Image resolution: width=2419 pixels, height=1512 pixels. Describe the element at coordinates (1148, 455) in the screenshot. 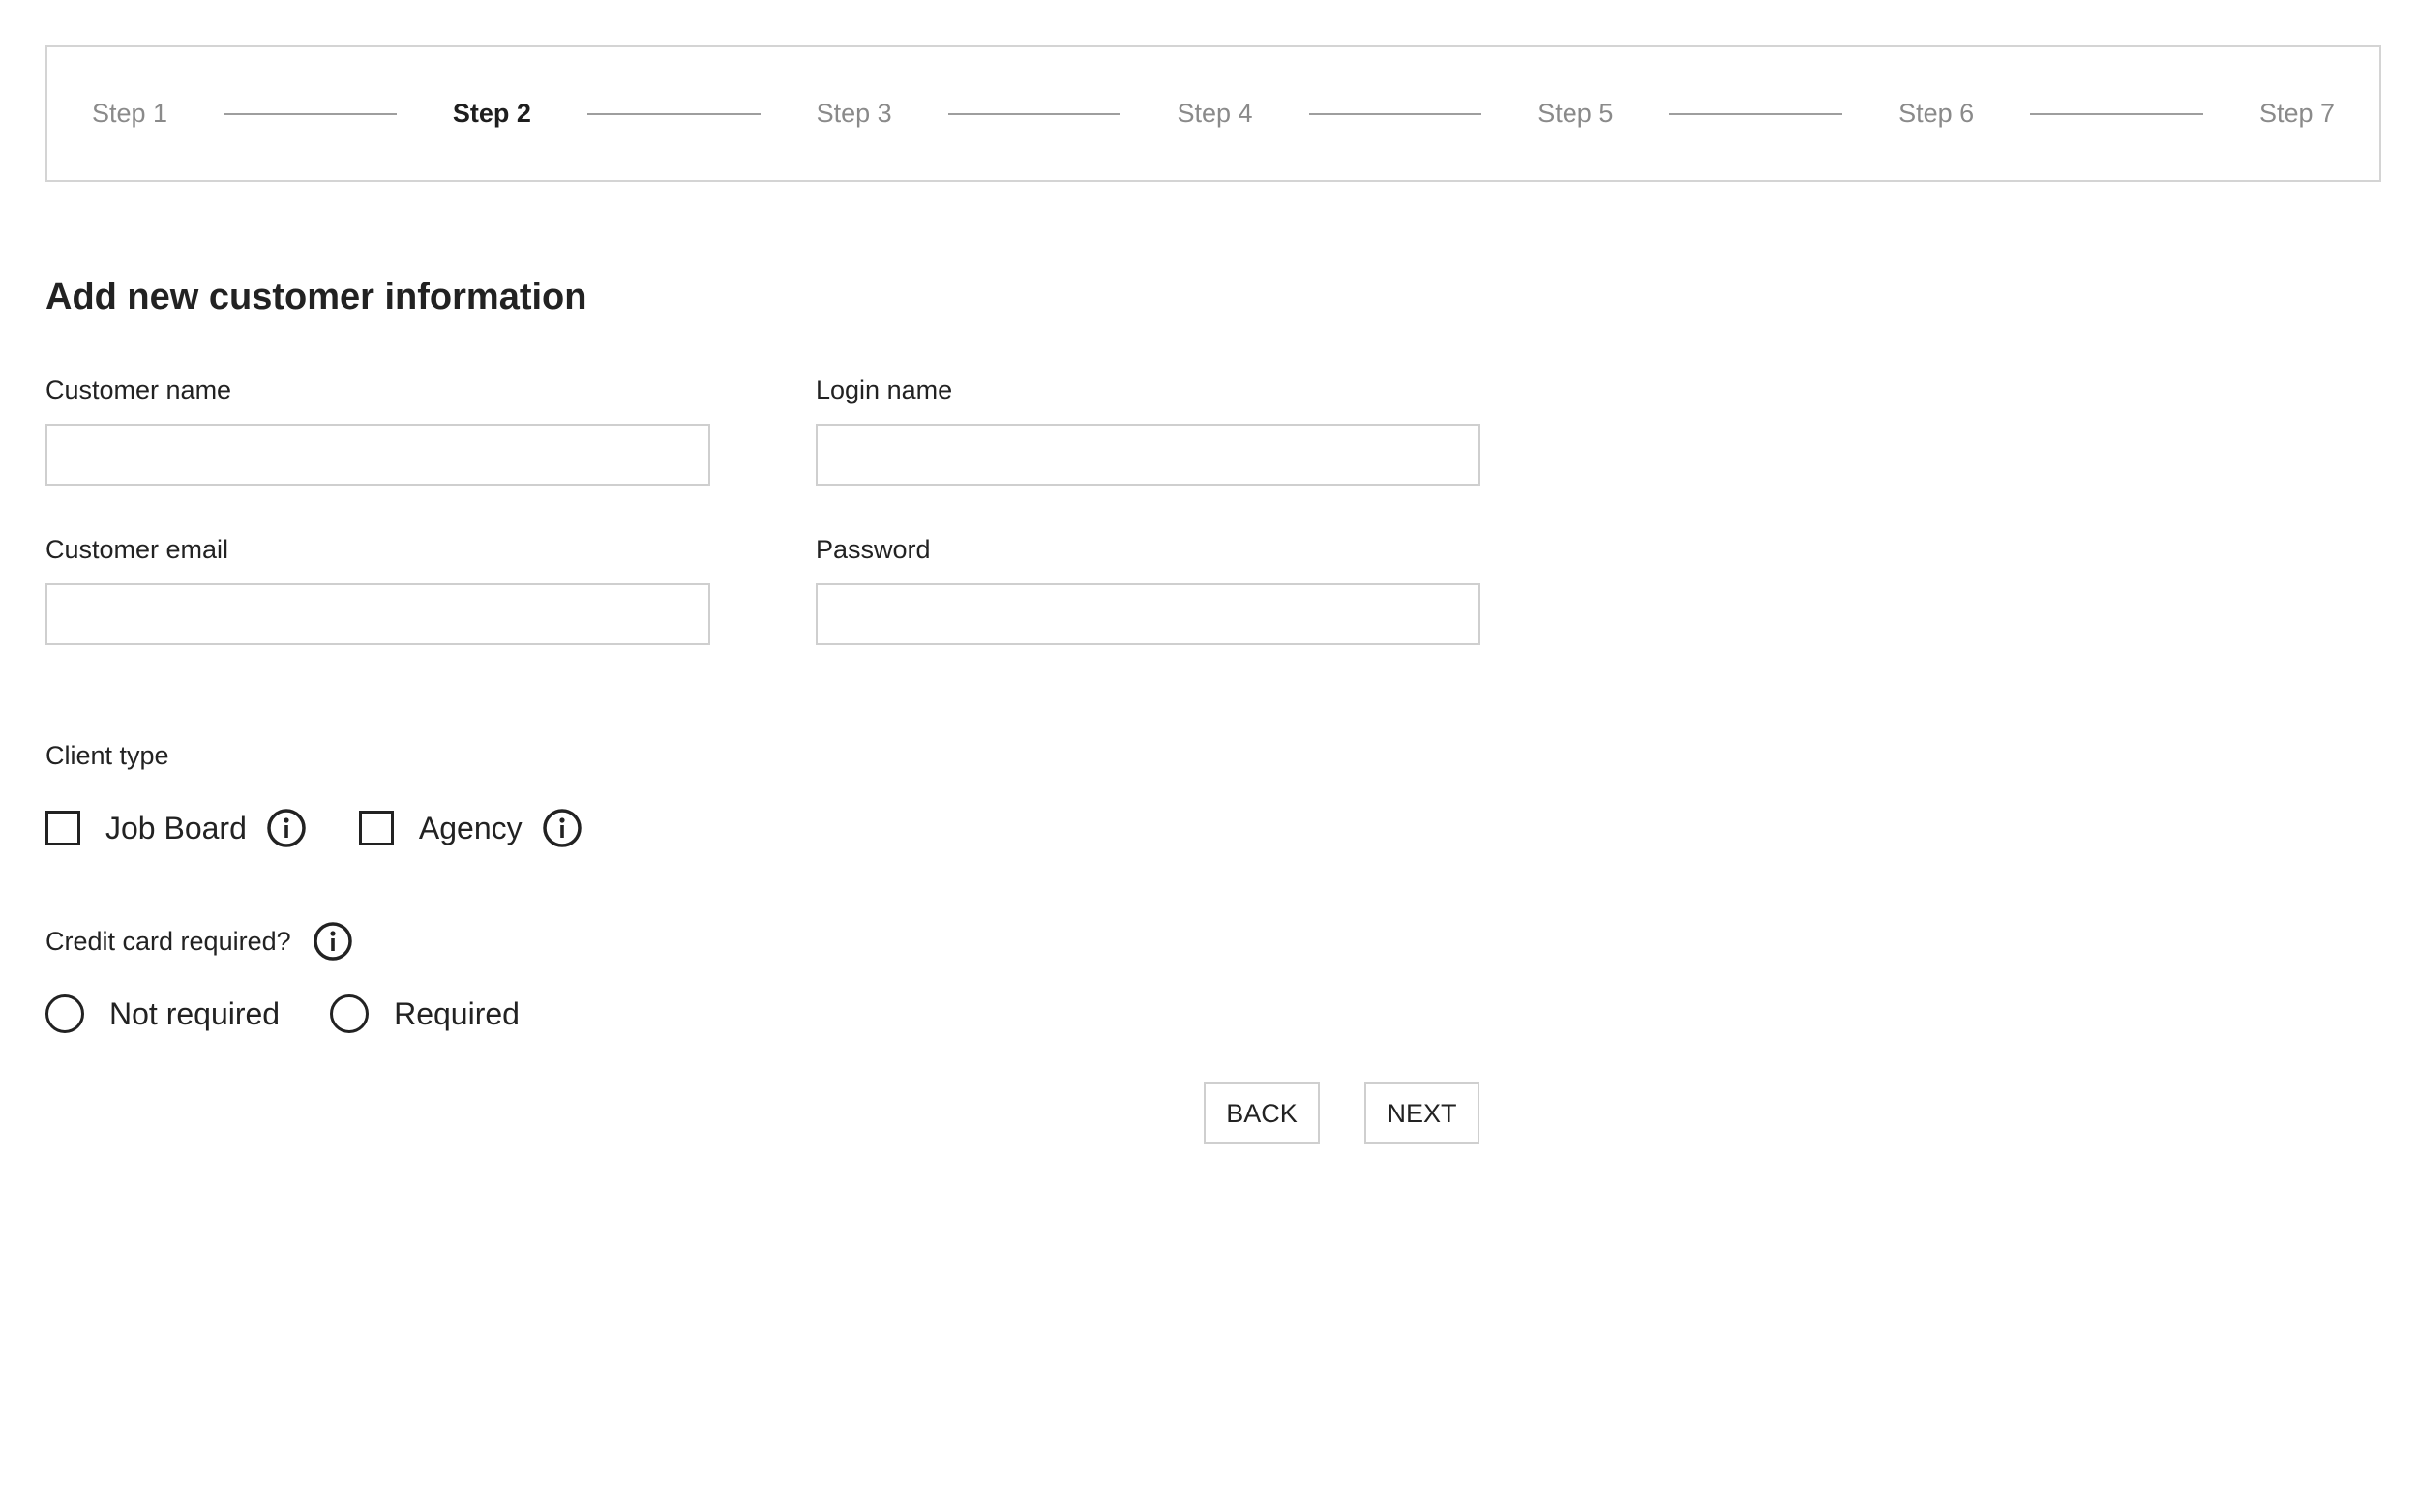

I see `login-name-input` at that location.